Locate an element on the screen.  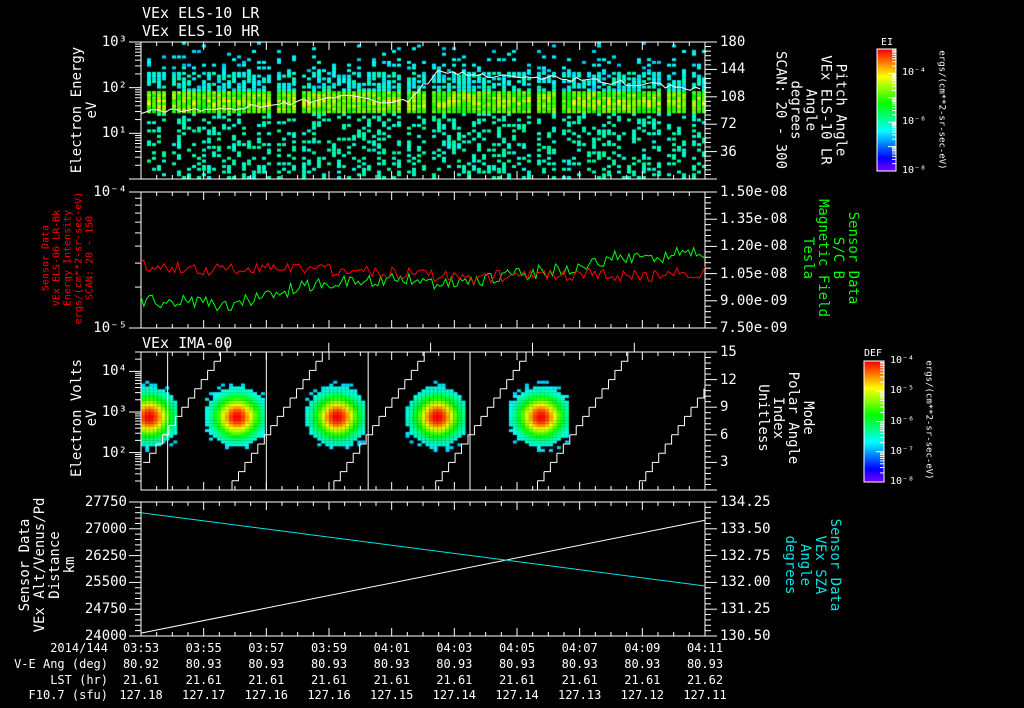
y2-tick-label: 180 is located at coordinates (733, 42).